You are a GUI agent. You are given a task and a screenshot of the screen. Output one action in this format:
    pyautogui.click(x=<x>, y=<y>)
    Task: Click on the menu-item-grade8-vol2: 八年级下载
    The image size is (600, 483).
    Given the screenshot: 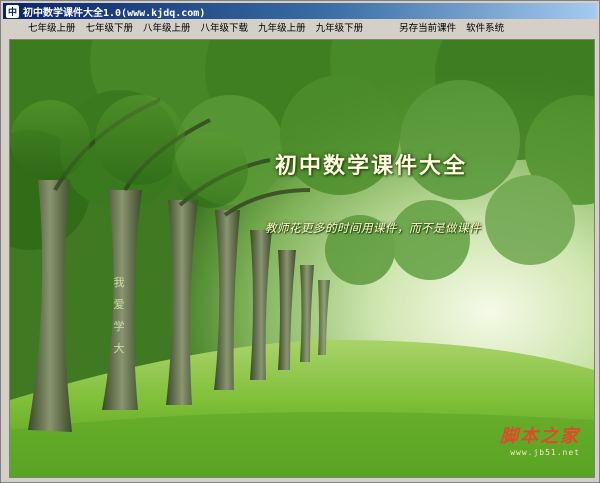 What is the action you would take?
    pyautogui.click(x=225, y=29)
    